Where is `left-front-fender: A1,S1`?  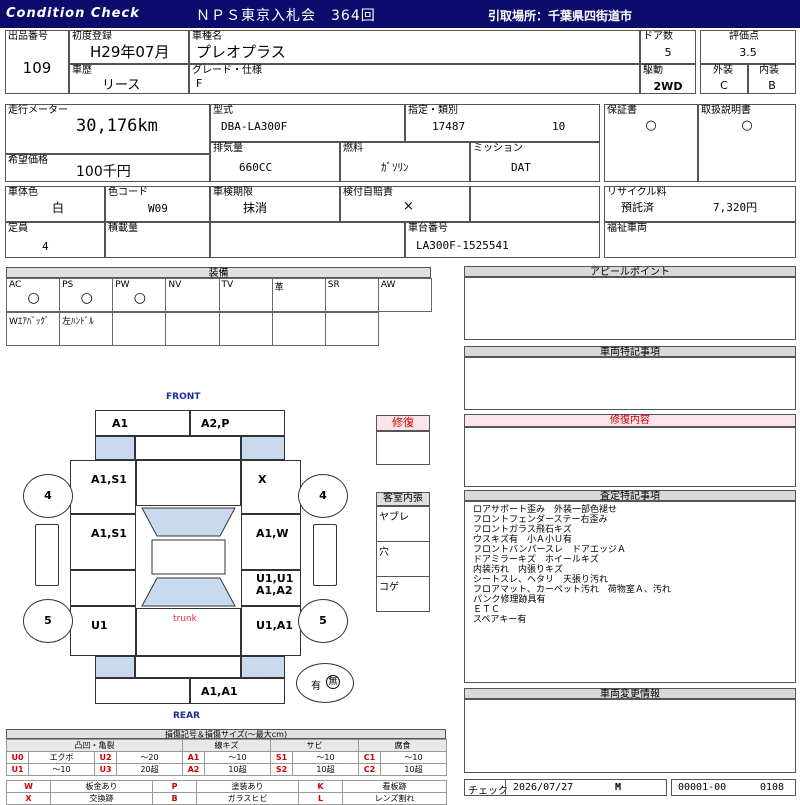 left-front-fender: A1,S1 is located at coordinates (103, 487).